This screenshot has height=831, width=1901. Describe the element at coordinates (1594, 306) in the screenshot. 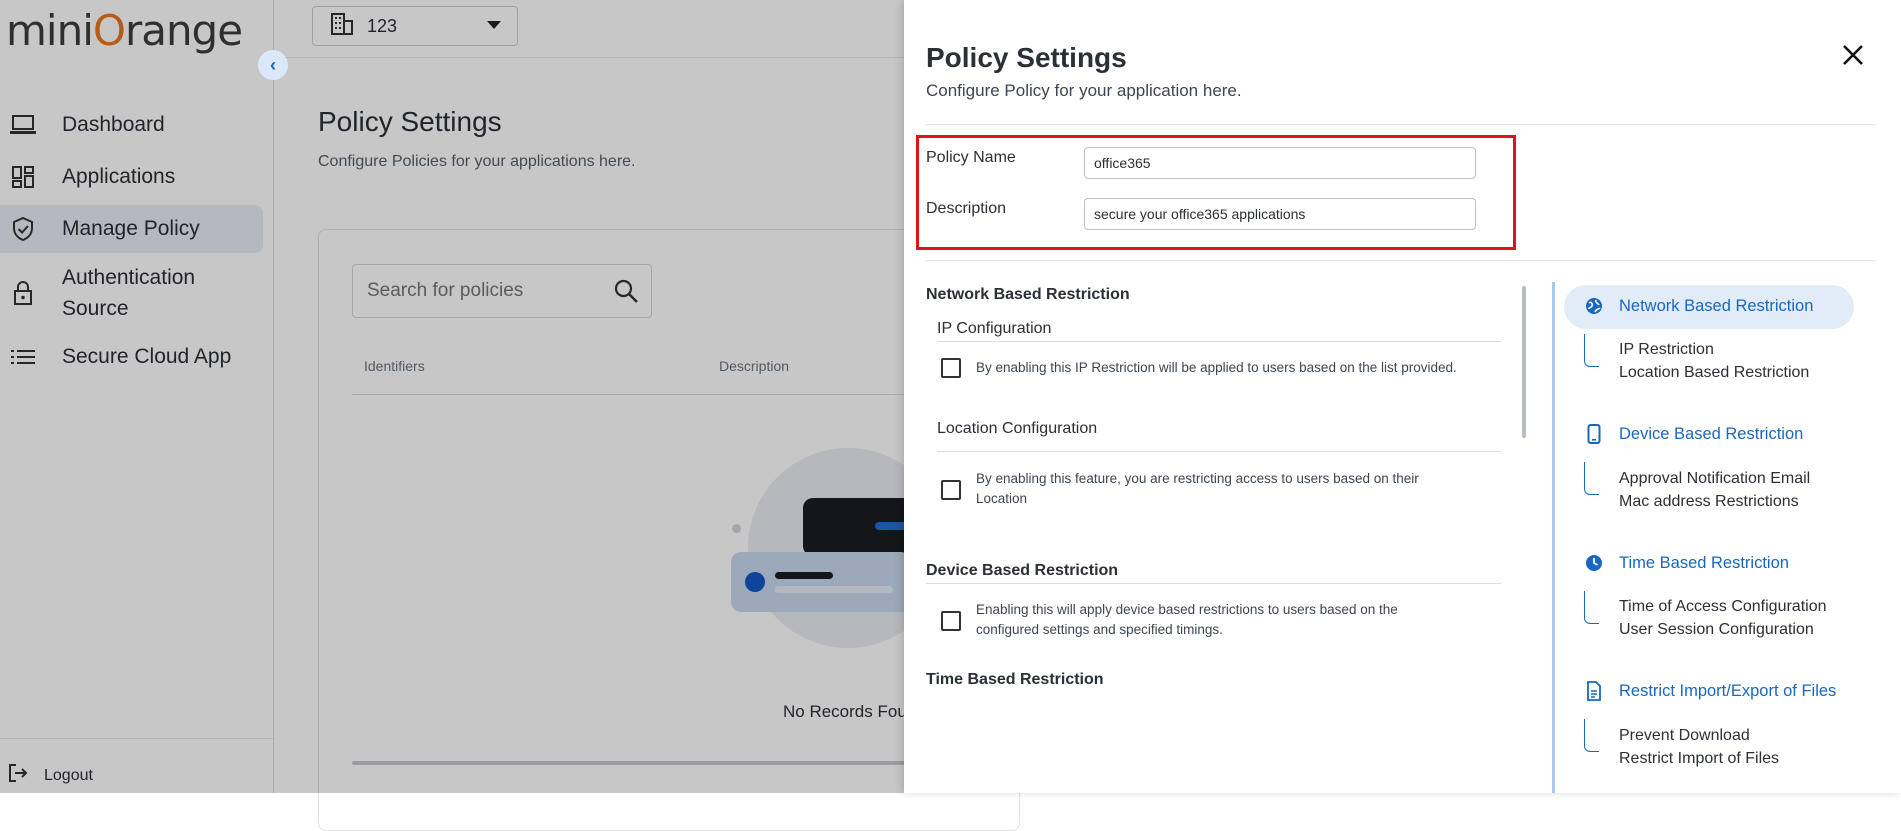

I see `globe-icon` at that location.